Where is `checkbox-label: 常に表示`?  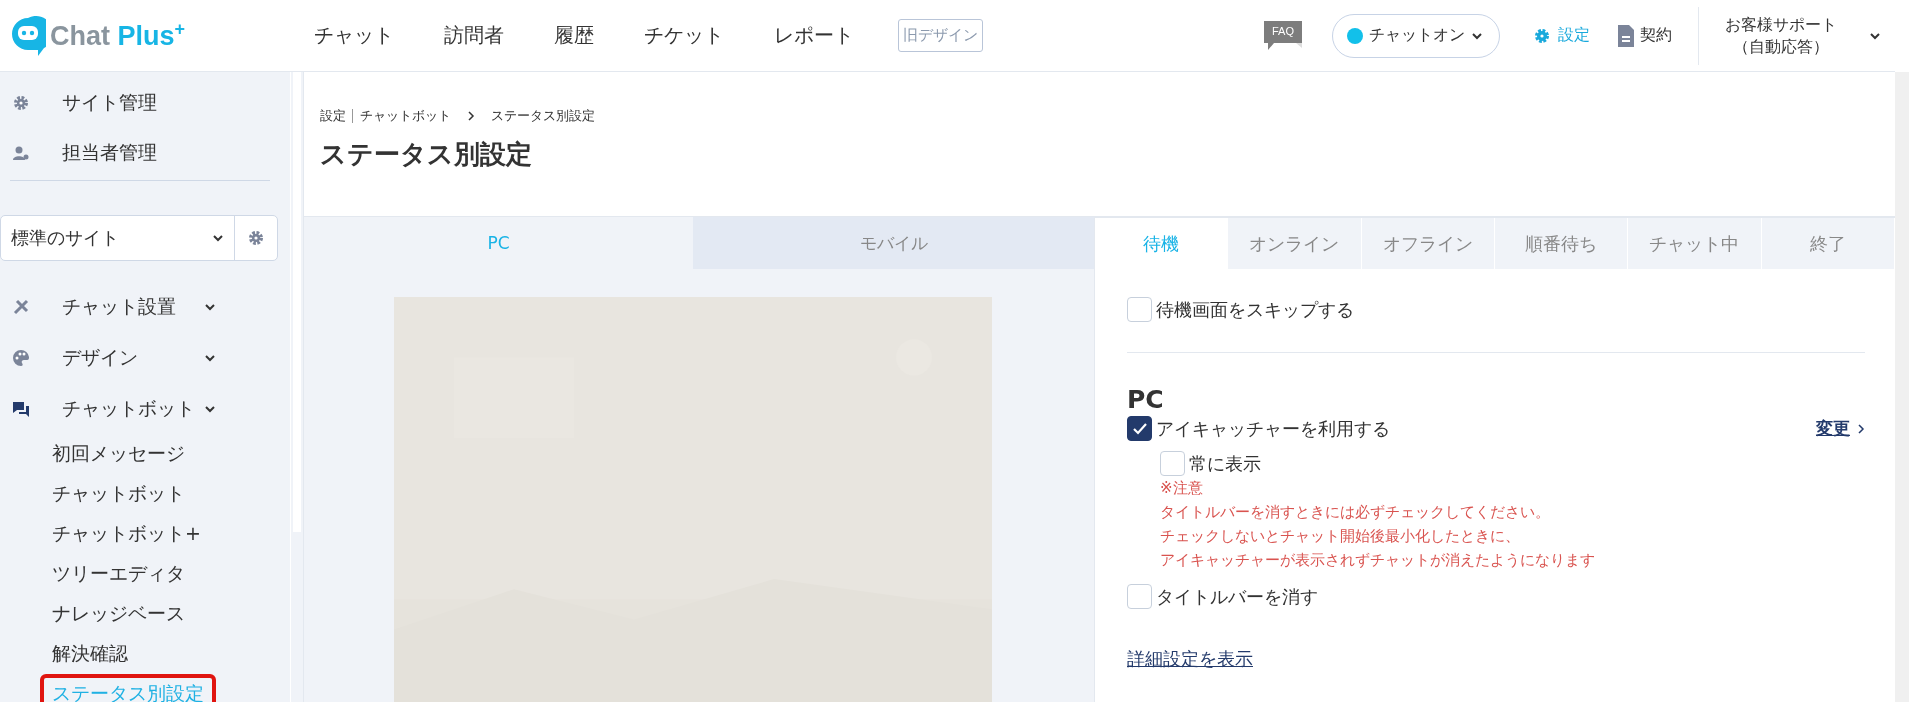
checkbox-label: 常に表示 is located at coordinates (1225, 463).